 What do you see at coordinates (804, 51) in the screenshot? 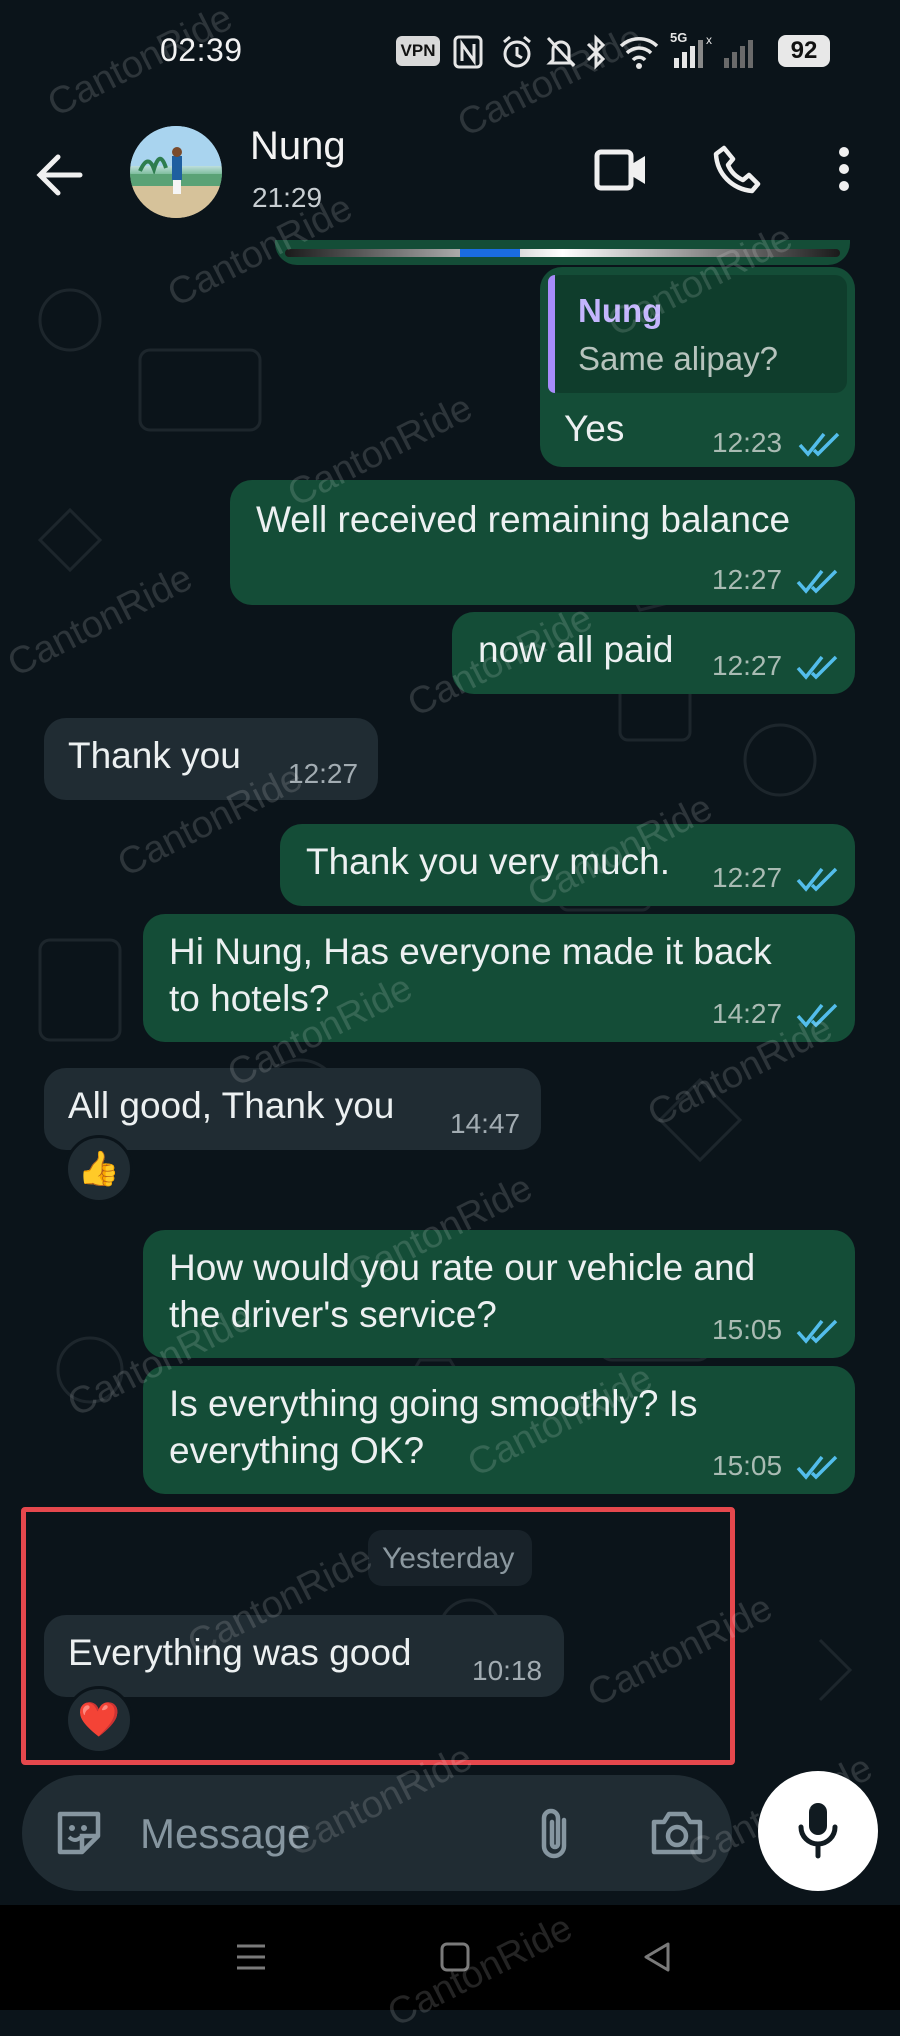
I see `battery-indicator: 92` at bounding box center [804, 51].